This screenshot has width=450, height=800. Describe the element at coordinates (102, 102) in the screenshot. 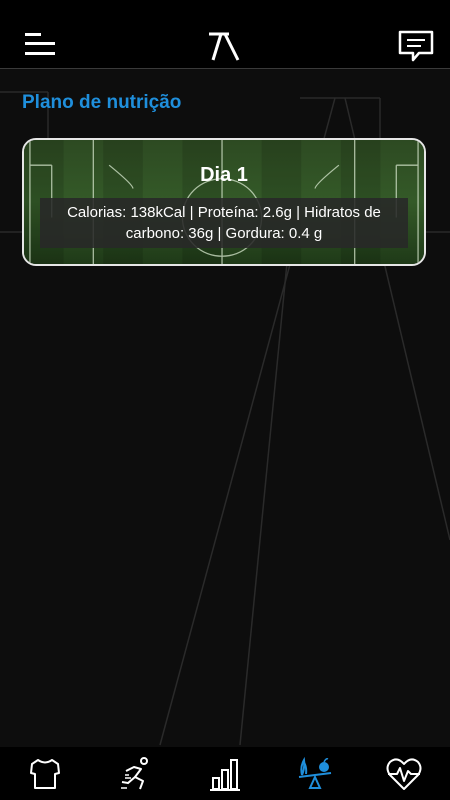

I see `page-title: Plano de nutrição` at that location.